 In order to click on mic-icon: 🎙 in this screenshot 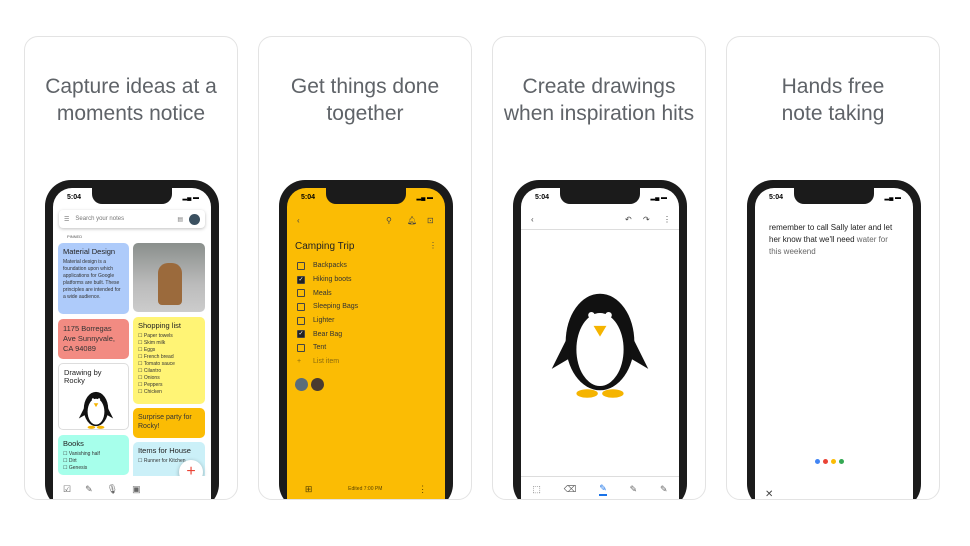, I will do `click(112, 489)`.